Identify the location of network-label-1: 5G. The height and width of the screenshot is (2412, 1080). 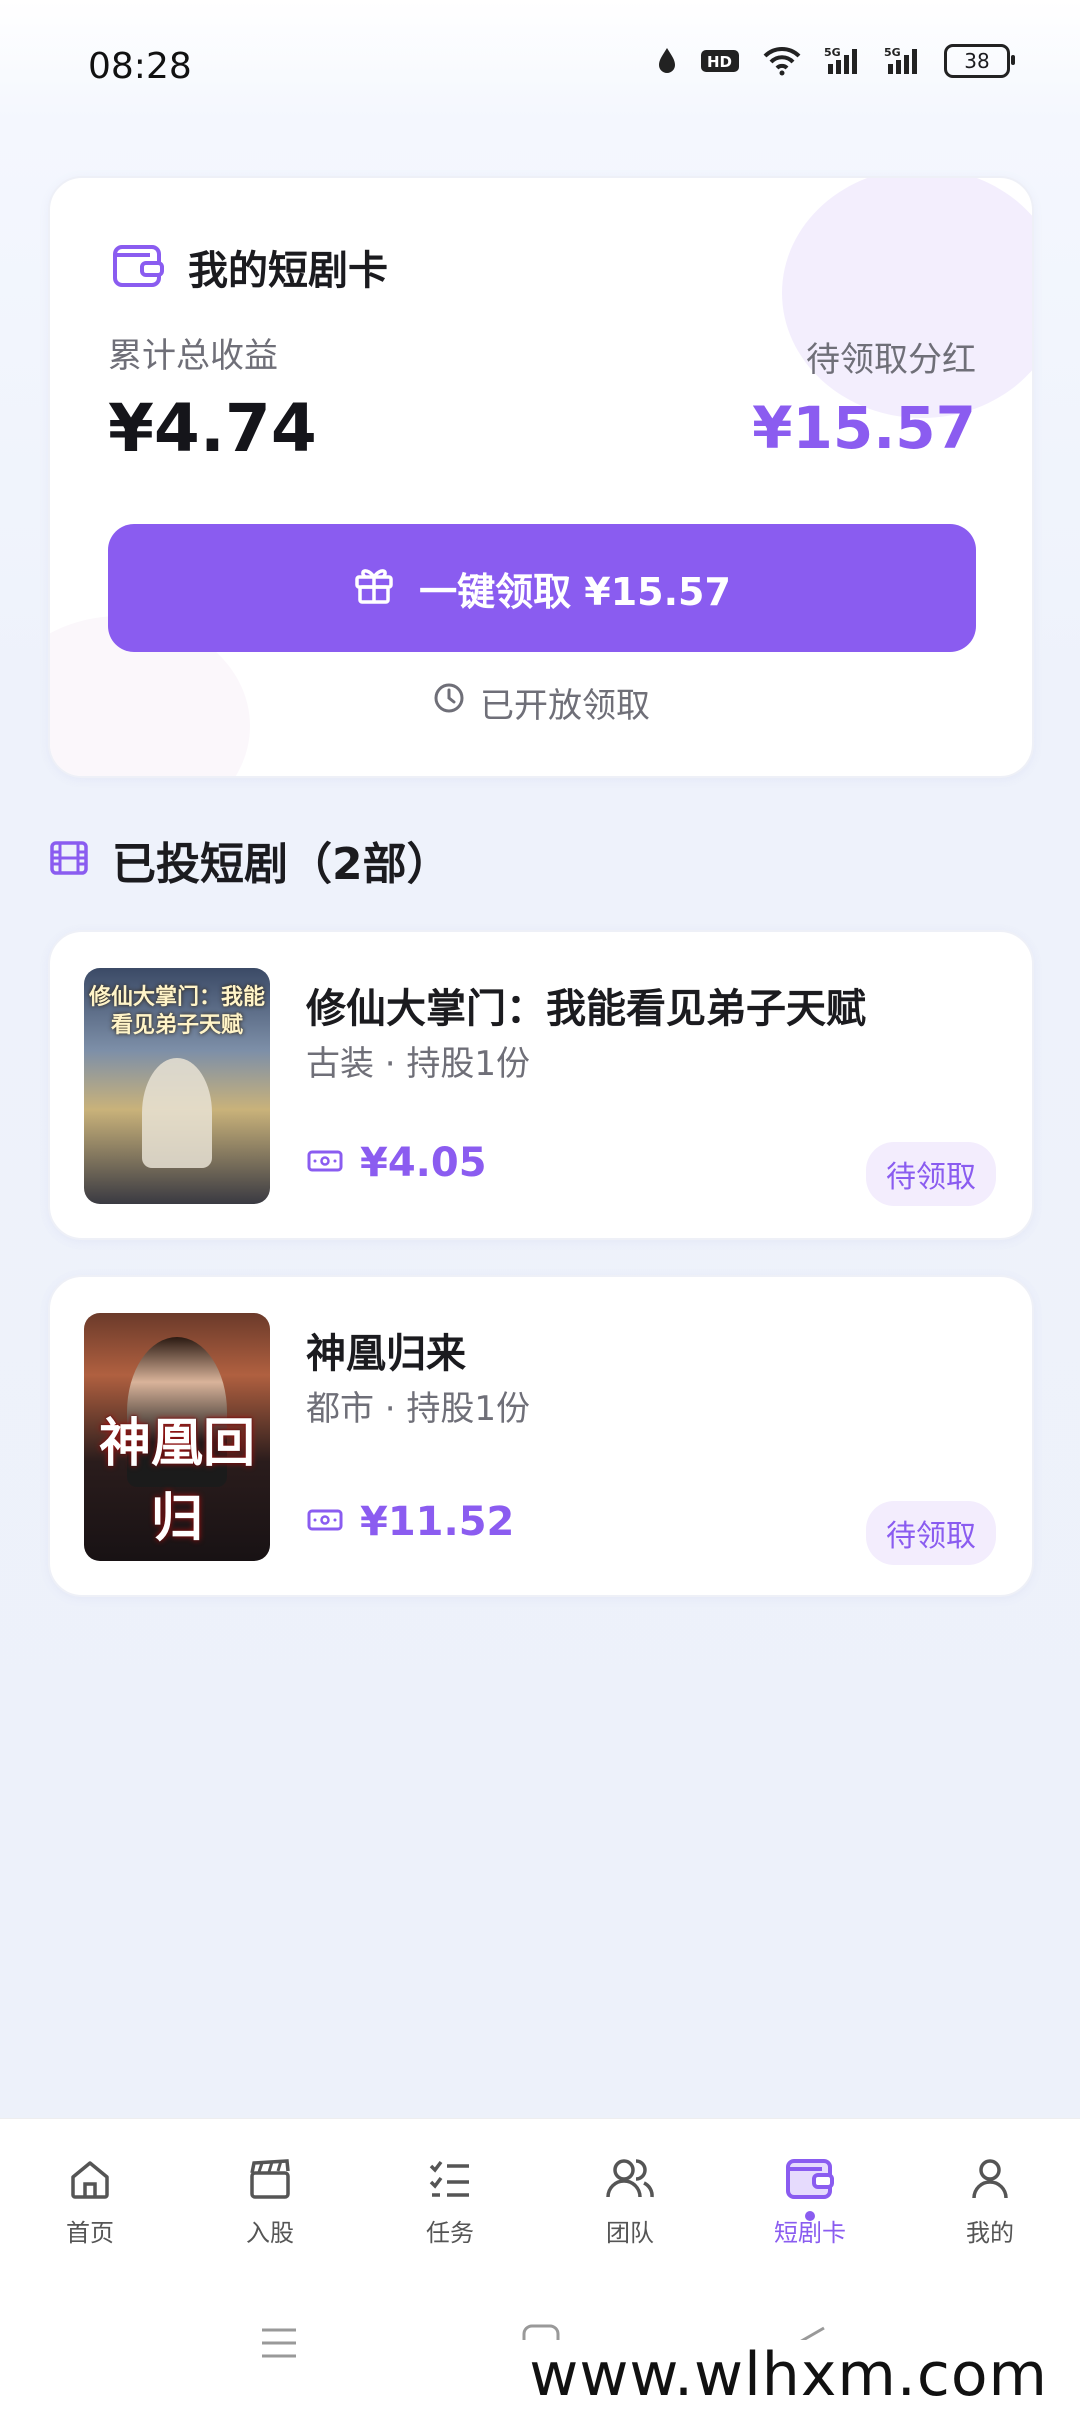
(832, 52).